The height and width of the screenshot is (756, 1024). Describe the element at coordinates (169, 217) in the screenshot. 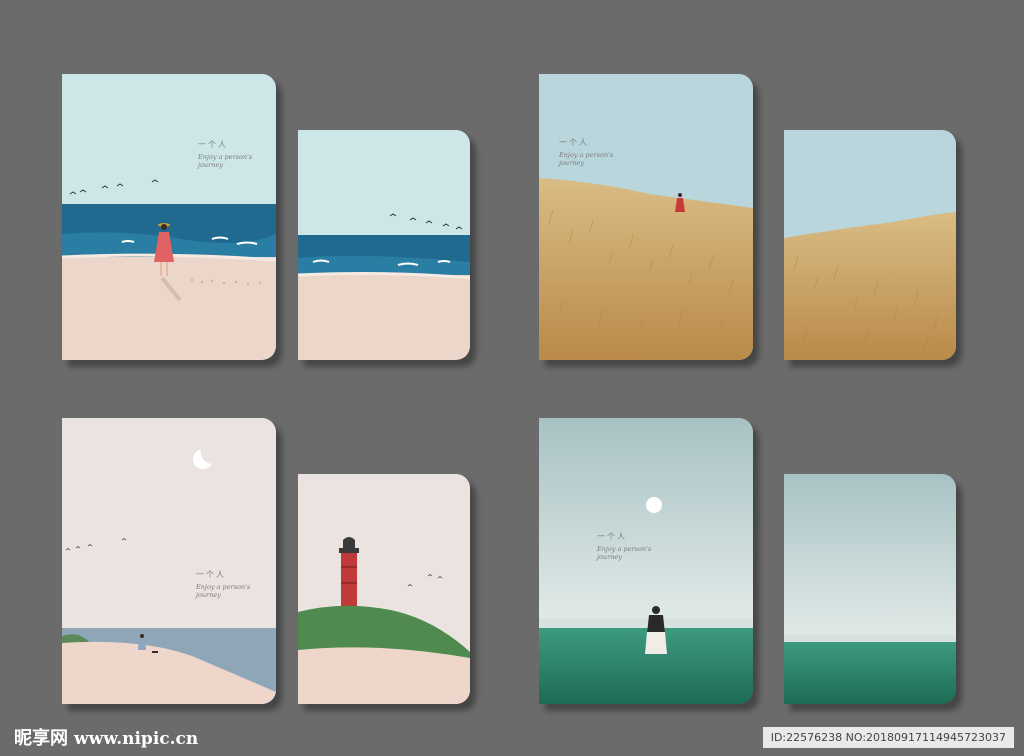

I see `notebook-cover-beach-large: 一个人 Enjoy a person's journey` at that location.